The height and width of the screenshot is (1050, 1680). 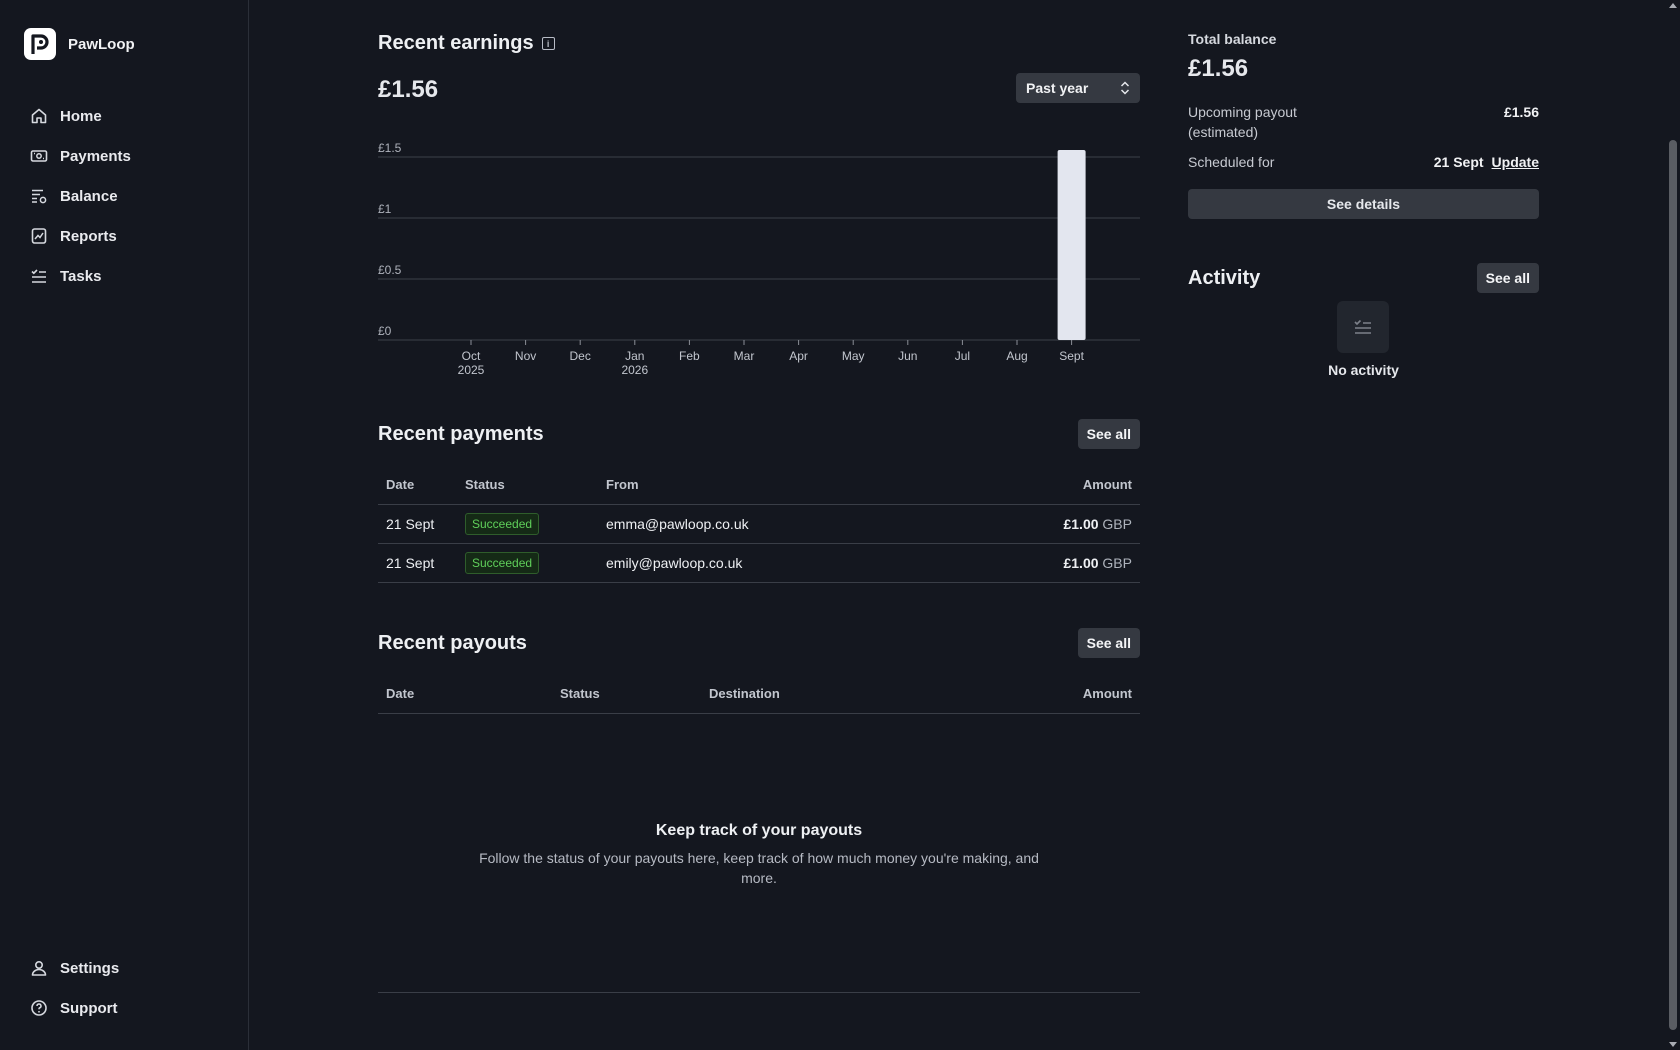 I want to click on scheduled-value-group: 21 Sept Update, so click(x=1486, y=162).